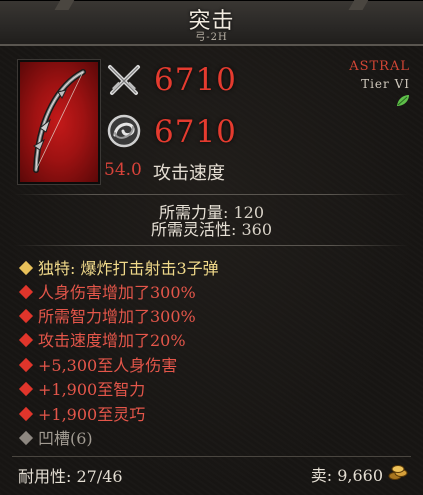 This screenshot has height=495, width=423. What do you see at coordinates (128, 268) in the screenshot?
I see `affix-text: 独特: 爆炸打击射击3子弹` at bounding box center [128, 268].